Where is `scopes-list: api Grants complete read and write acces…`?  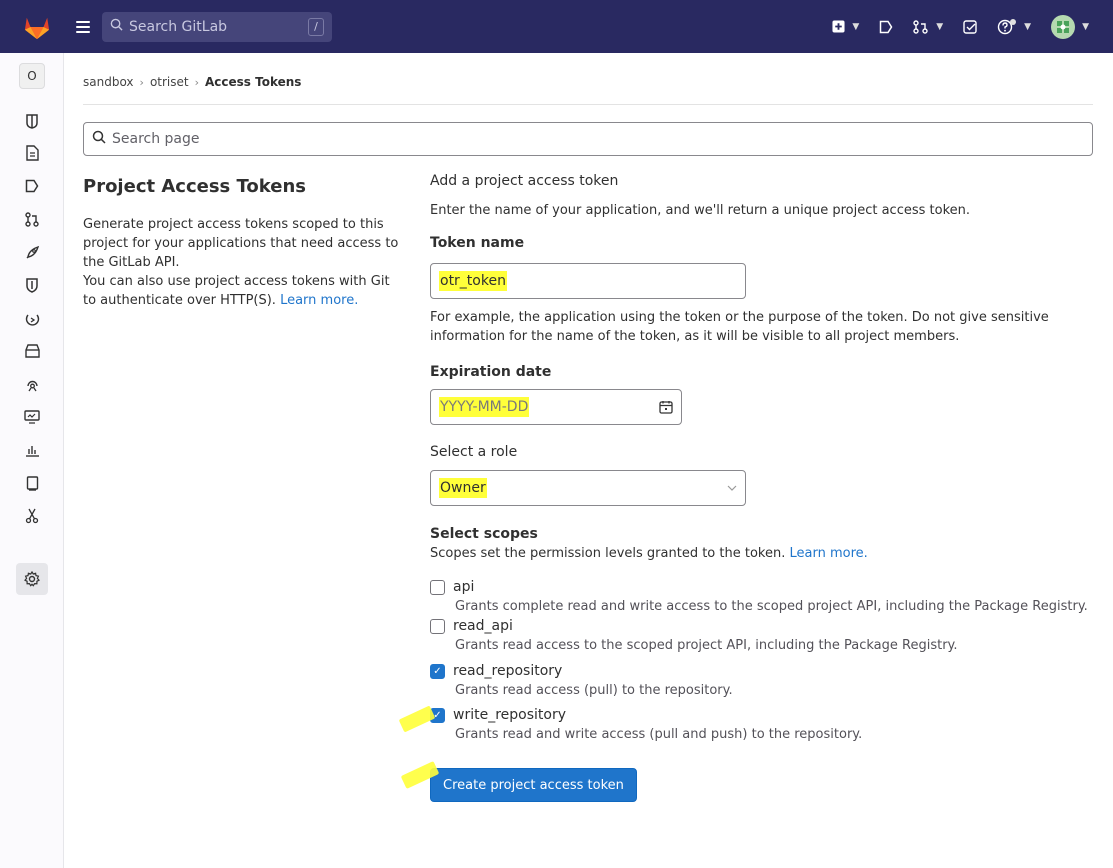 scopes-list: api Grants complete read and write acces… is located at coordinates (762, 660).